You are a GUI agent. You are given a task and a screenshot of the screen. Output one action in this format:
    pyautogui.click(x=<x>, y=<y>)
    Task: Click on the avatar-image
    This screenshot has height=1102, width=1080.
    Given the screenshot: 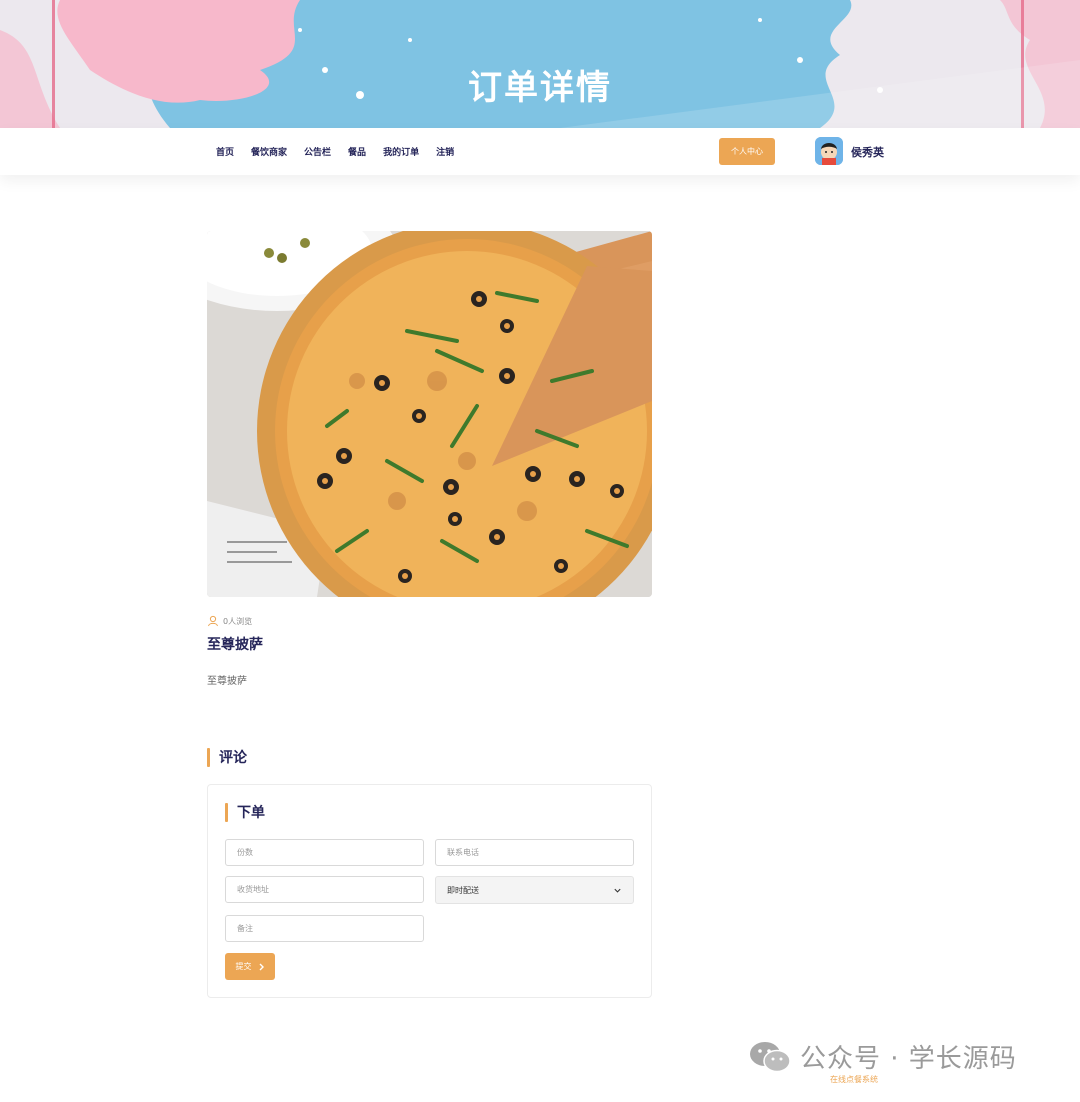 What is the action you would take?
    pyautogui.click(x=829, y=151)
    